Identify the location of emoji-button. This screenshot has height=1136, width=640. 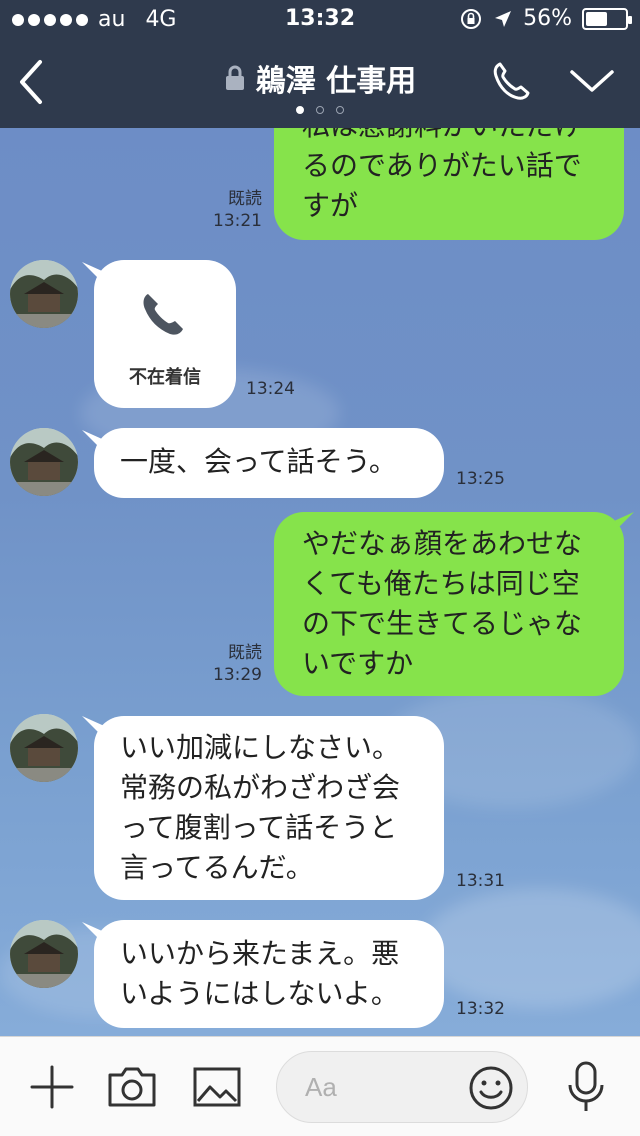
(491, 1090).